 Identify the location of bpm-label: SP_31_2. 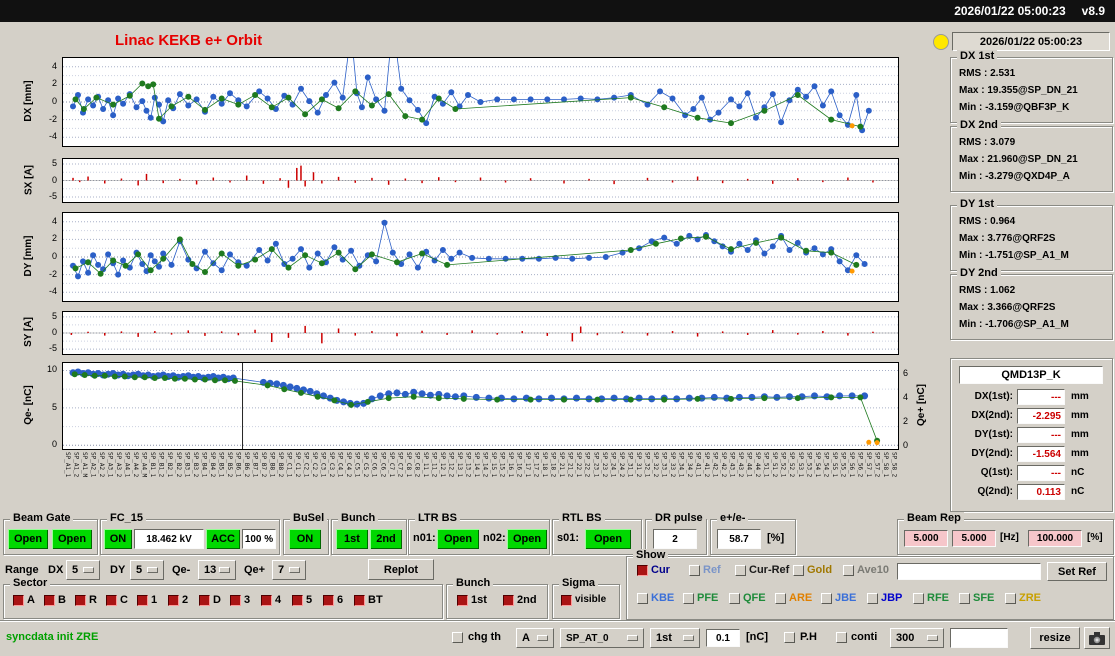
(638, 465).